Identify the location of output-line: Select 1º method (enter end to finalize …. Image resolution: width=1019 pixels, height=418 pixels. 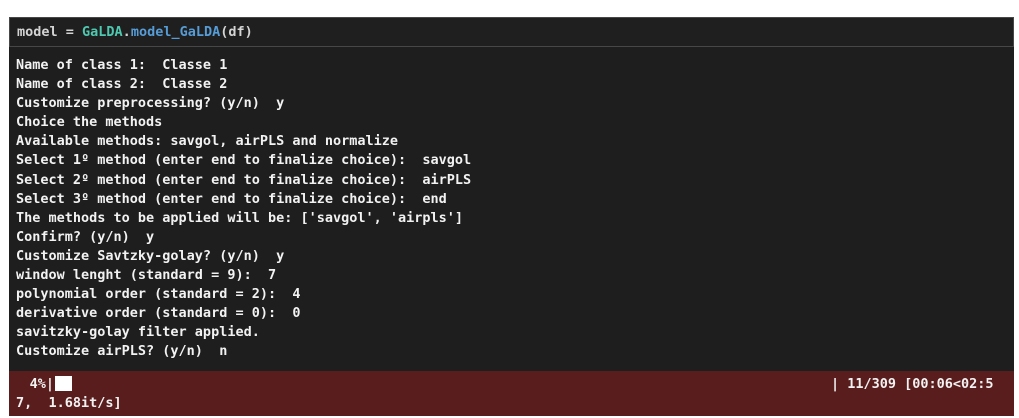
(244, 160).